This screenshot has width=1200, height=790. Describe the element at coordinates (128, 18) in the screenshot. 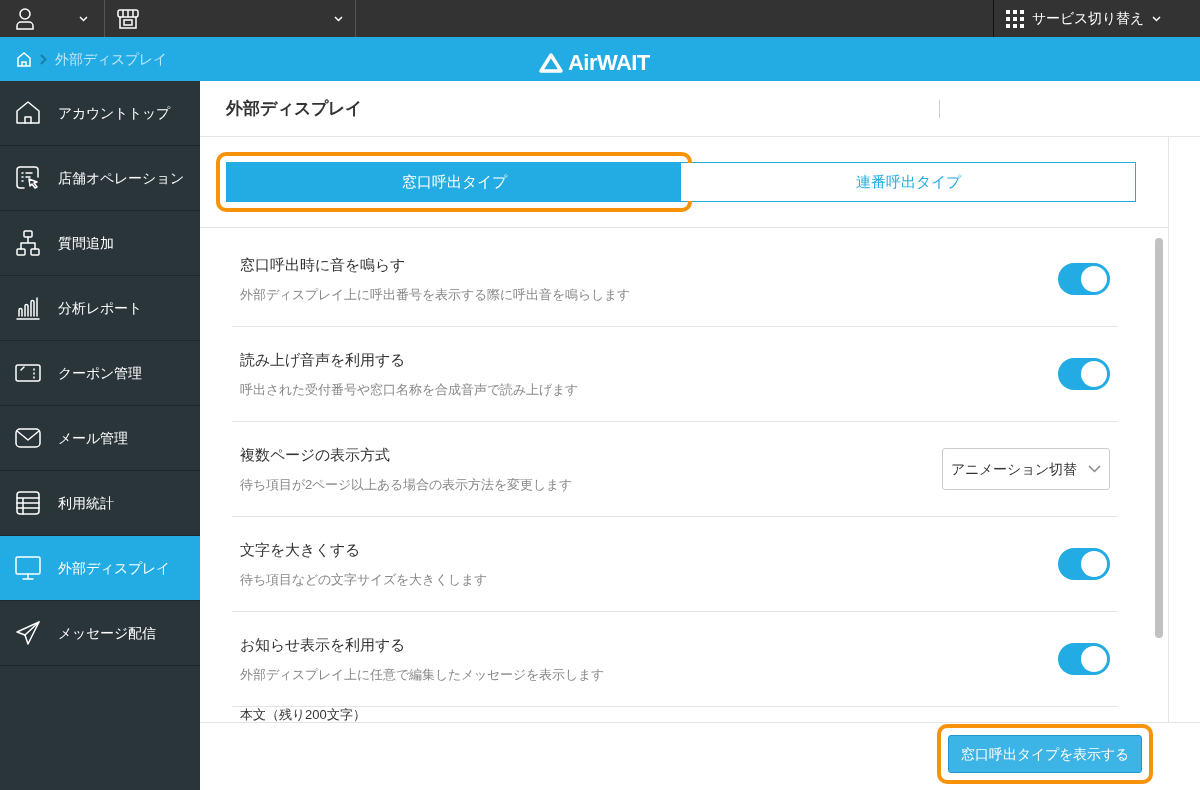

I see `store-icon` at that location.